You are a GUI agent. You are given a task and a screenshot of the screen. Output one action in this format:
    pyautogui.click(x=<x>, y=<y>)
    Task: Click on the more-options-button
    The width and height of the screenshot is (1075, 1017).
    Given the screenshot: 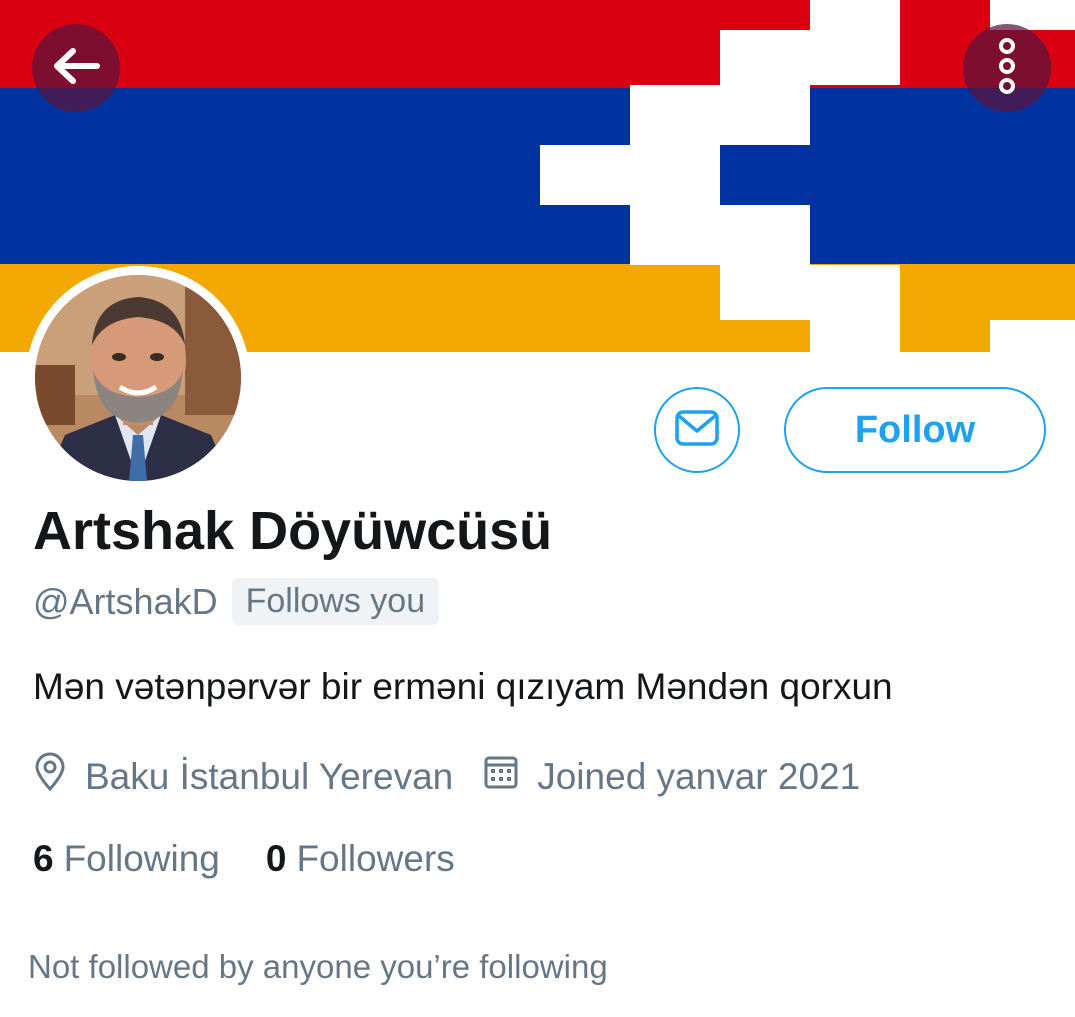 What is the action you would take?
    pyautogui.click(x=1007, y=68)
    